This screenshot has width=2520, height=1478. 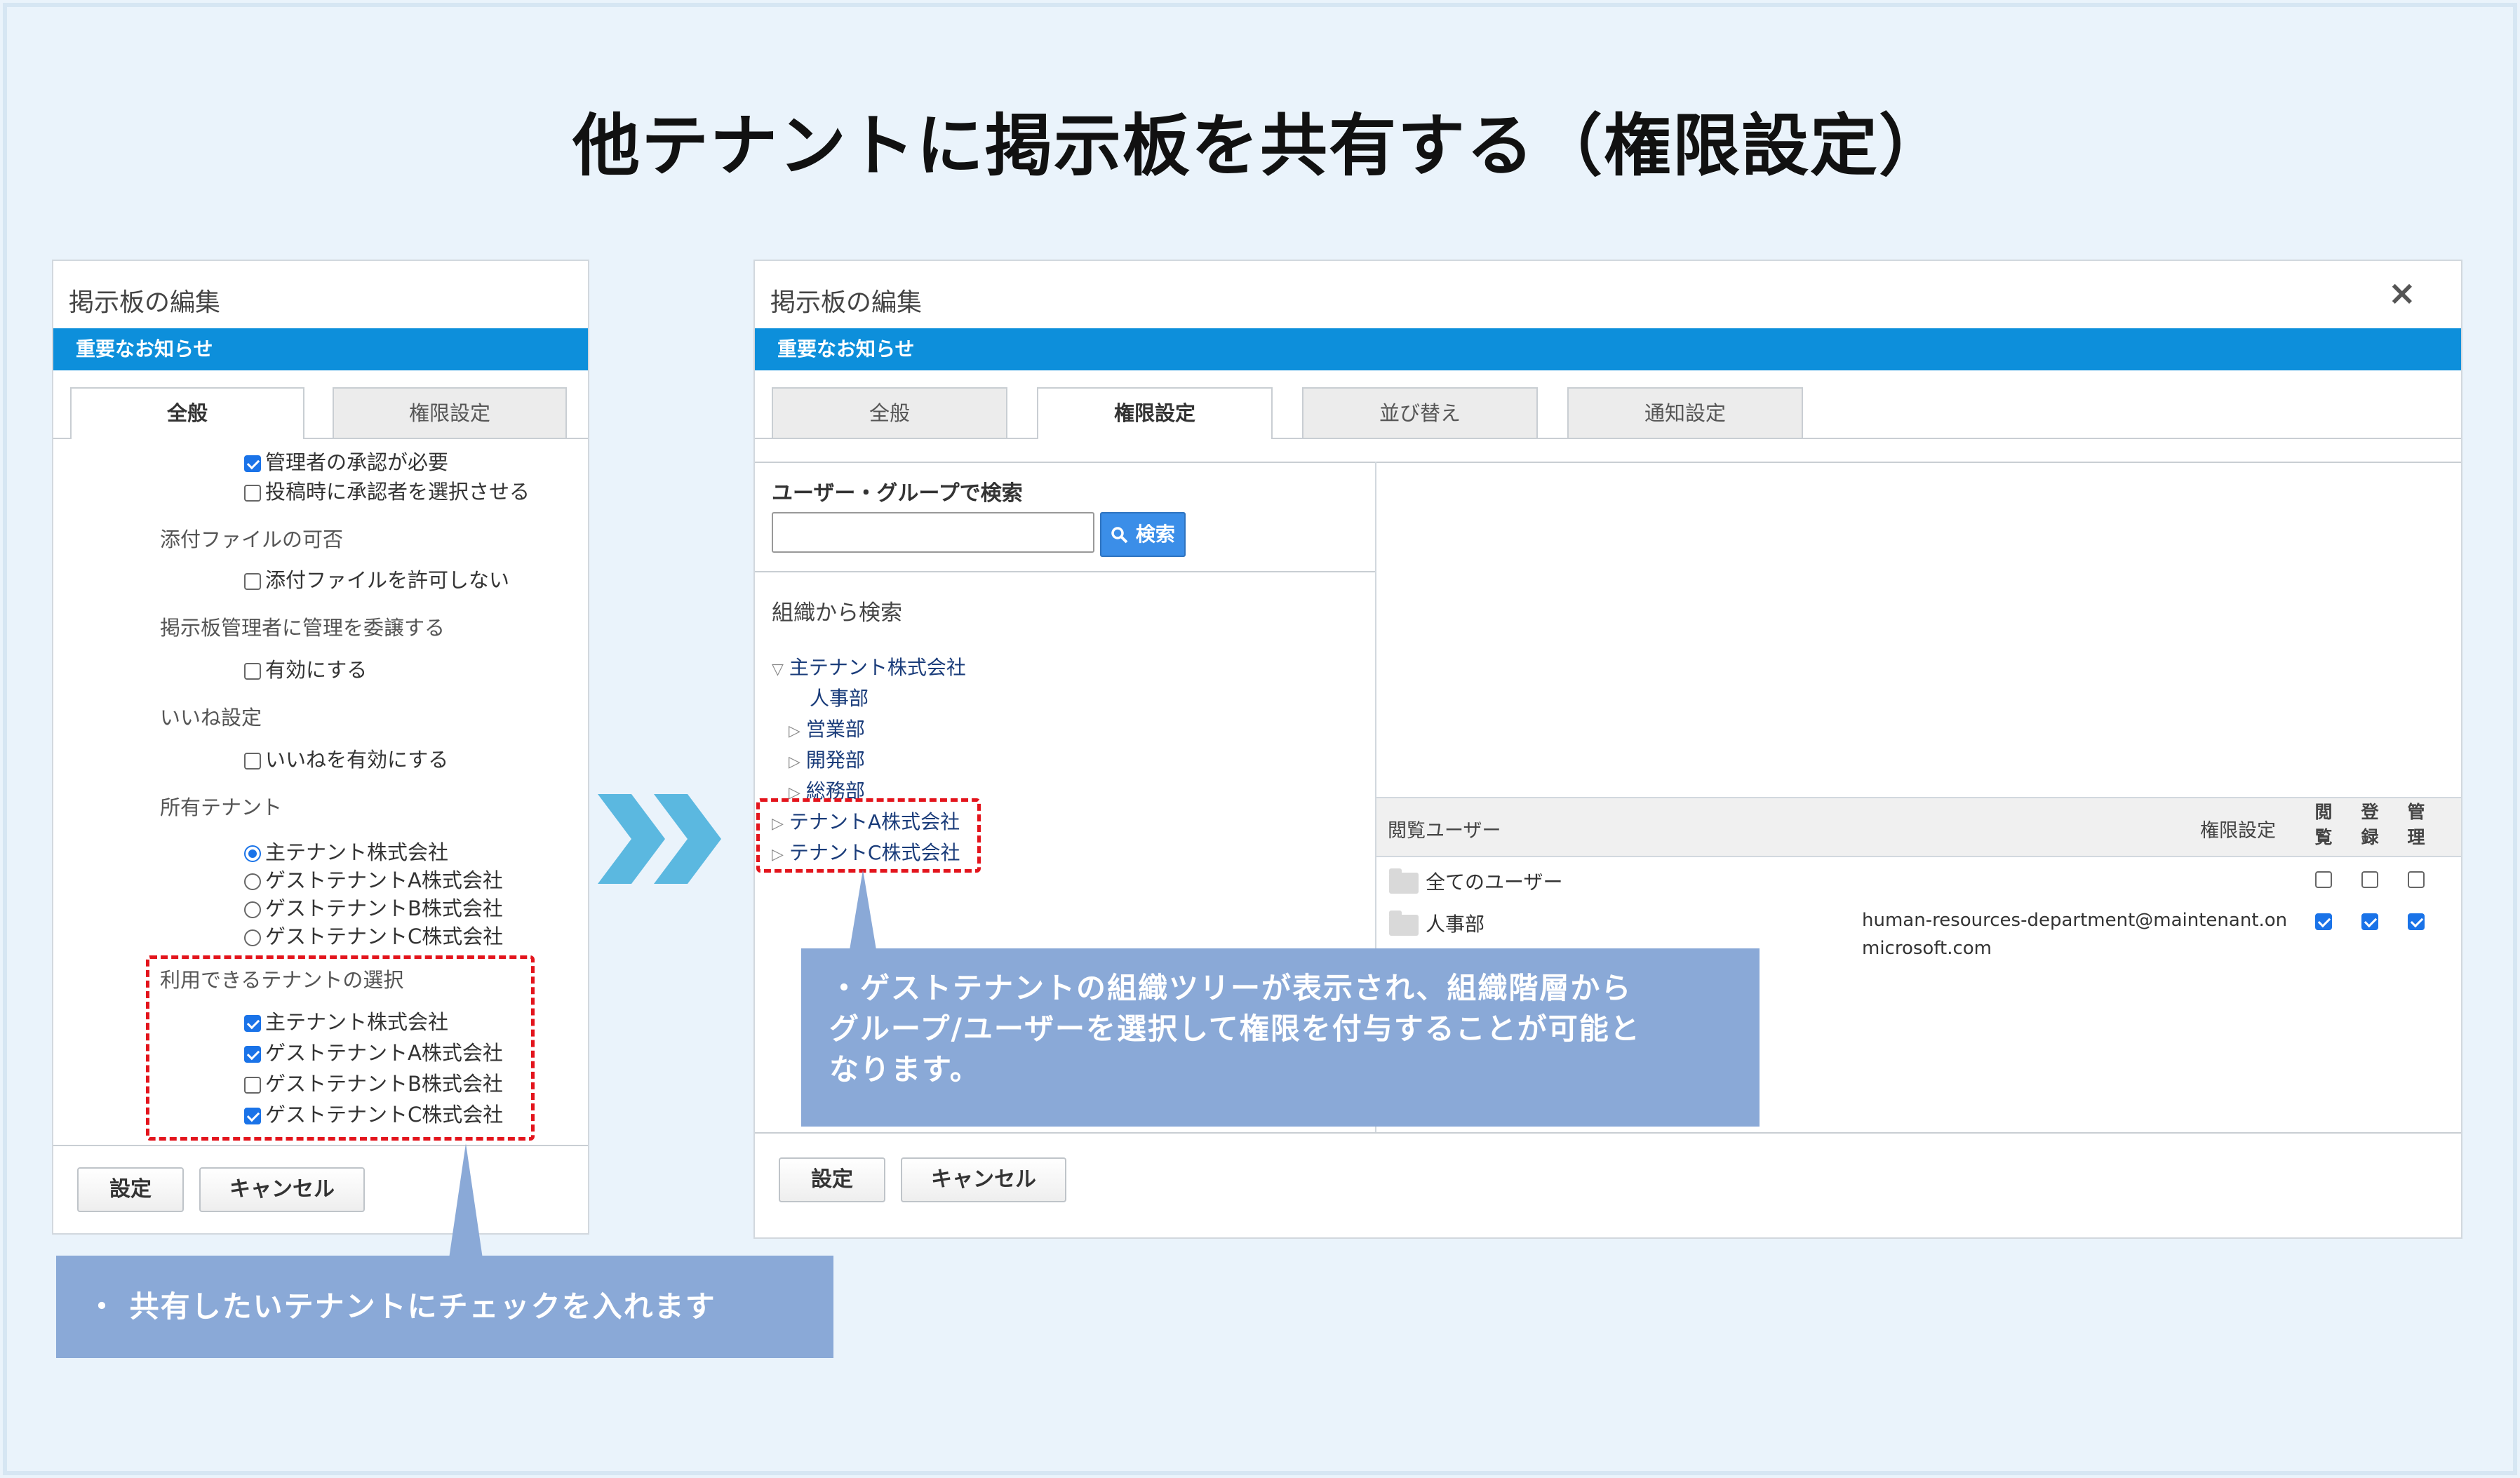 What do you see at coordinates (877, 667) in the screenshot?
I see `tree-node-label: 主テナント株式会社` at bounding box center [877, 667].